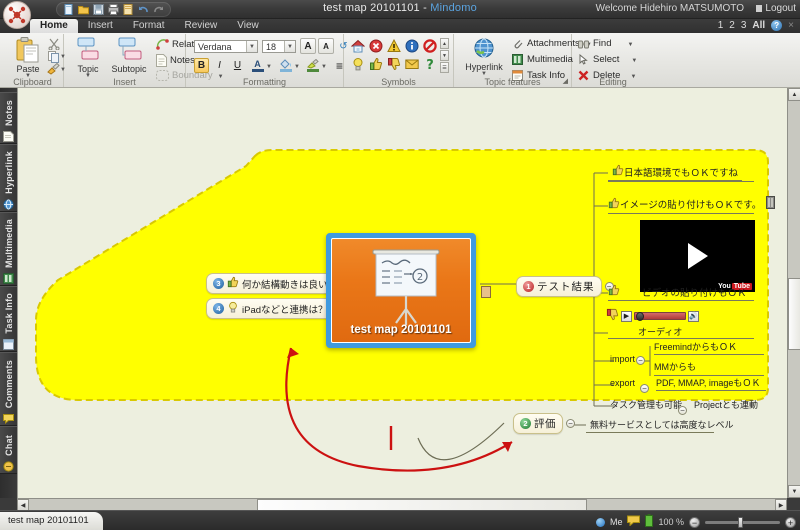 The width and height of the screenshot is (800, 530). I want to click on thumbs-down-symbol-icon, so click(393, 63).